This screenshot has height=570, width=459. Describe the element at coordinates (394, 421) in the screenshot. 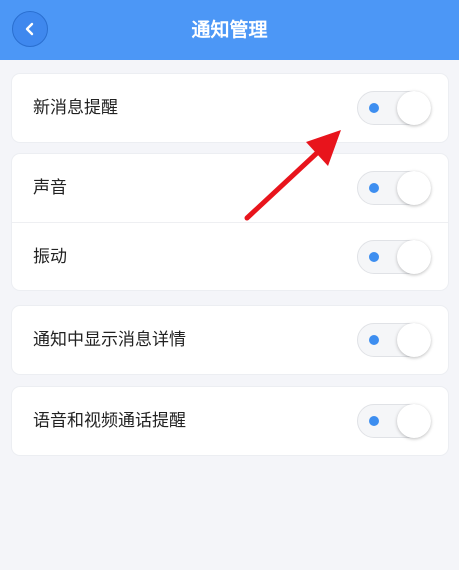

I see `call-alert-toggle` at that location.